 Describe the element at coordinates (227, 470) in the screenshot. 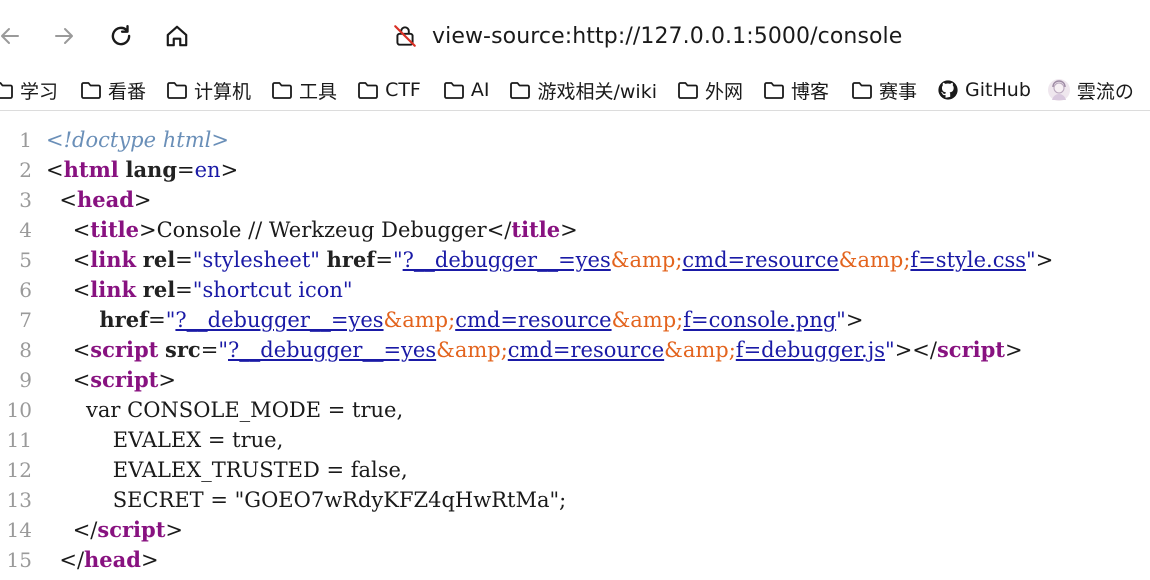

I see `source-text: EVALEX_TRUSTED = false,` at that location.